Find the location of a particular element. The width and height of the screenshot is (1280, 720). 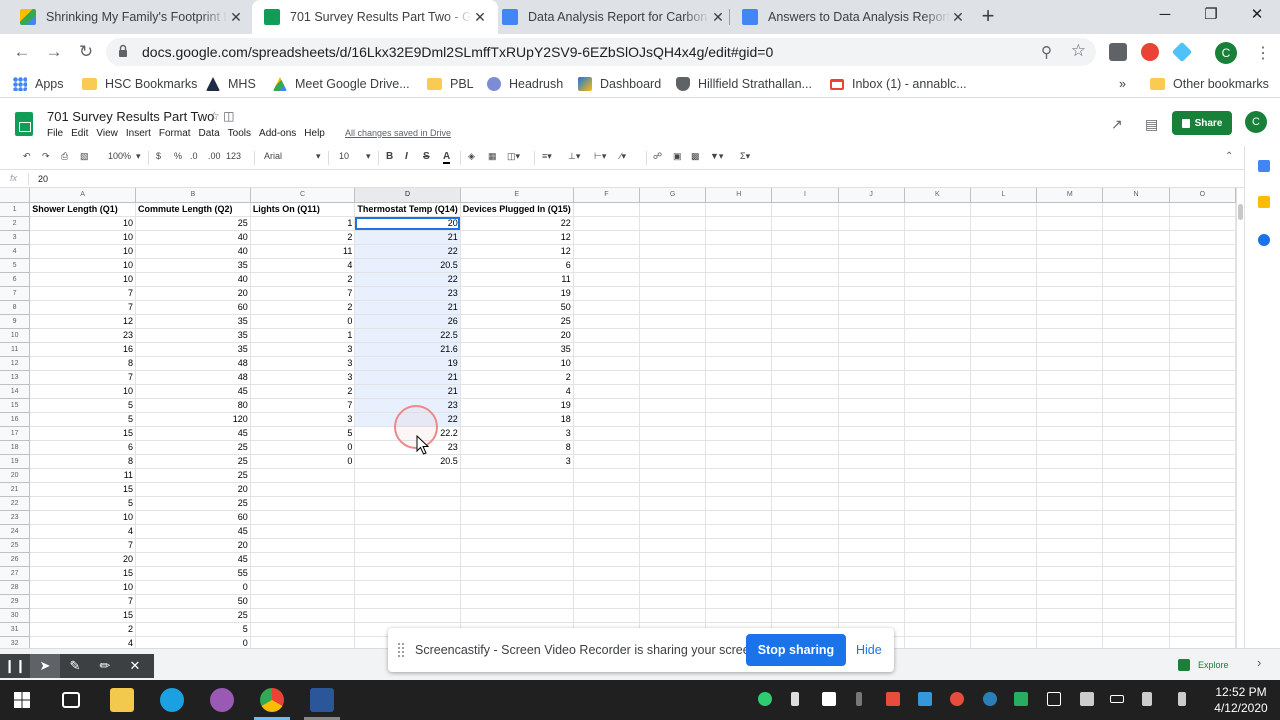

tab-close-icon: ✕ is located at coordinates (480, 17).